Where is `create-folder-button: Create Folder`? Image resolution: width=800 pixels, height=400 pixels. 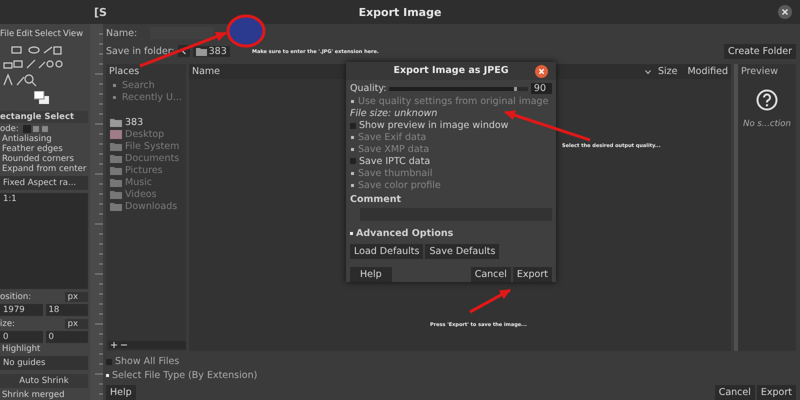 create-folder-button: Create Folder is located at coordinates (760, 51).